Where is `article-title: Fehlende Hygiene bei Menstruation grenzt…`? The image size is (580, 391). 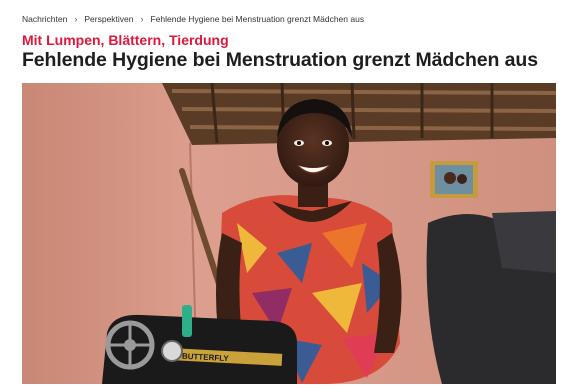
article-title: Fehlende Hygiene bei Menstruation grenzt… is located at coordinates (280, 60).